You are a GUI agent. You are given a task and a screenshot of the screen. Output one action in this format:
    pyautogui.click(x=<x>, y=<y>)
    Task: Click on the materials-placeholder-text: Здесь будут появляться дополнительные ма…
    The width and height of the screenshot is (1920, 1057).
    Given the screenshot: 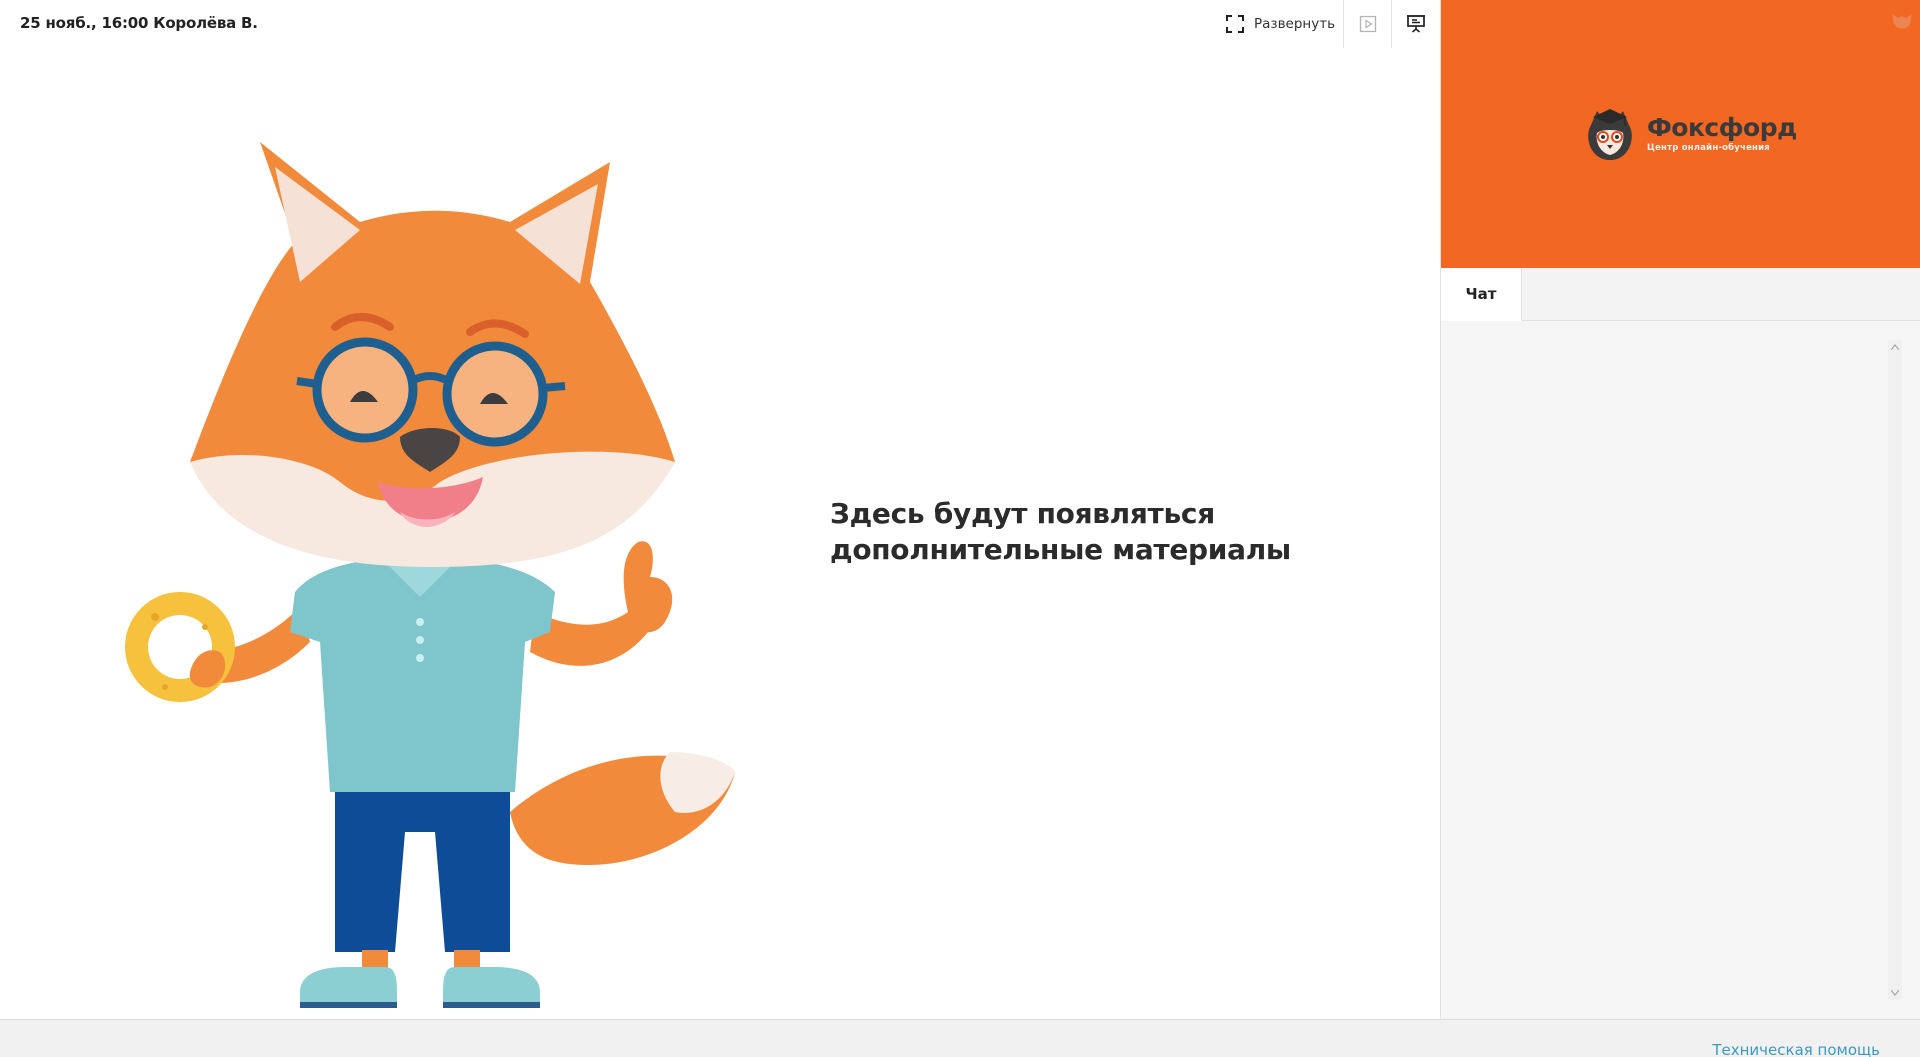 What is the action you would take?
    pyautogui.click(x=1060, y=531)
    